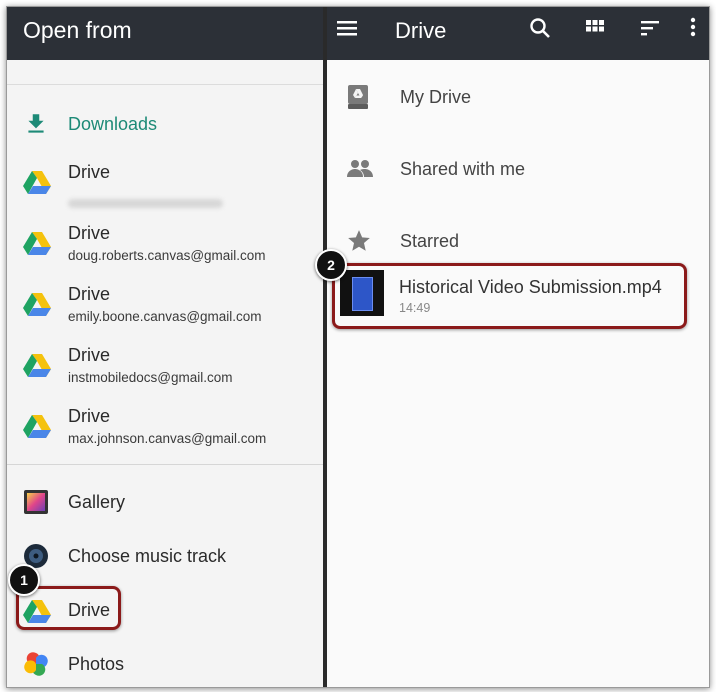 The width and height of the screenshot is (716, 692). What do you see at coordinates (165, 316) in the screenshot?
I see `account-email: emily.boone.canvas@gmail.com` at bounding box center [165, 316].